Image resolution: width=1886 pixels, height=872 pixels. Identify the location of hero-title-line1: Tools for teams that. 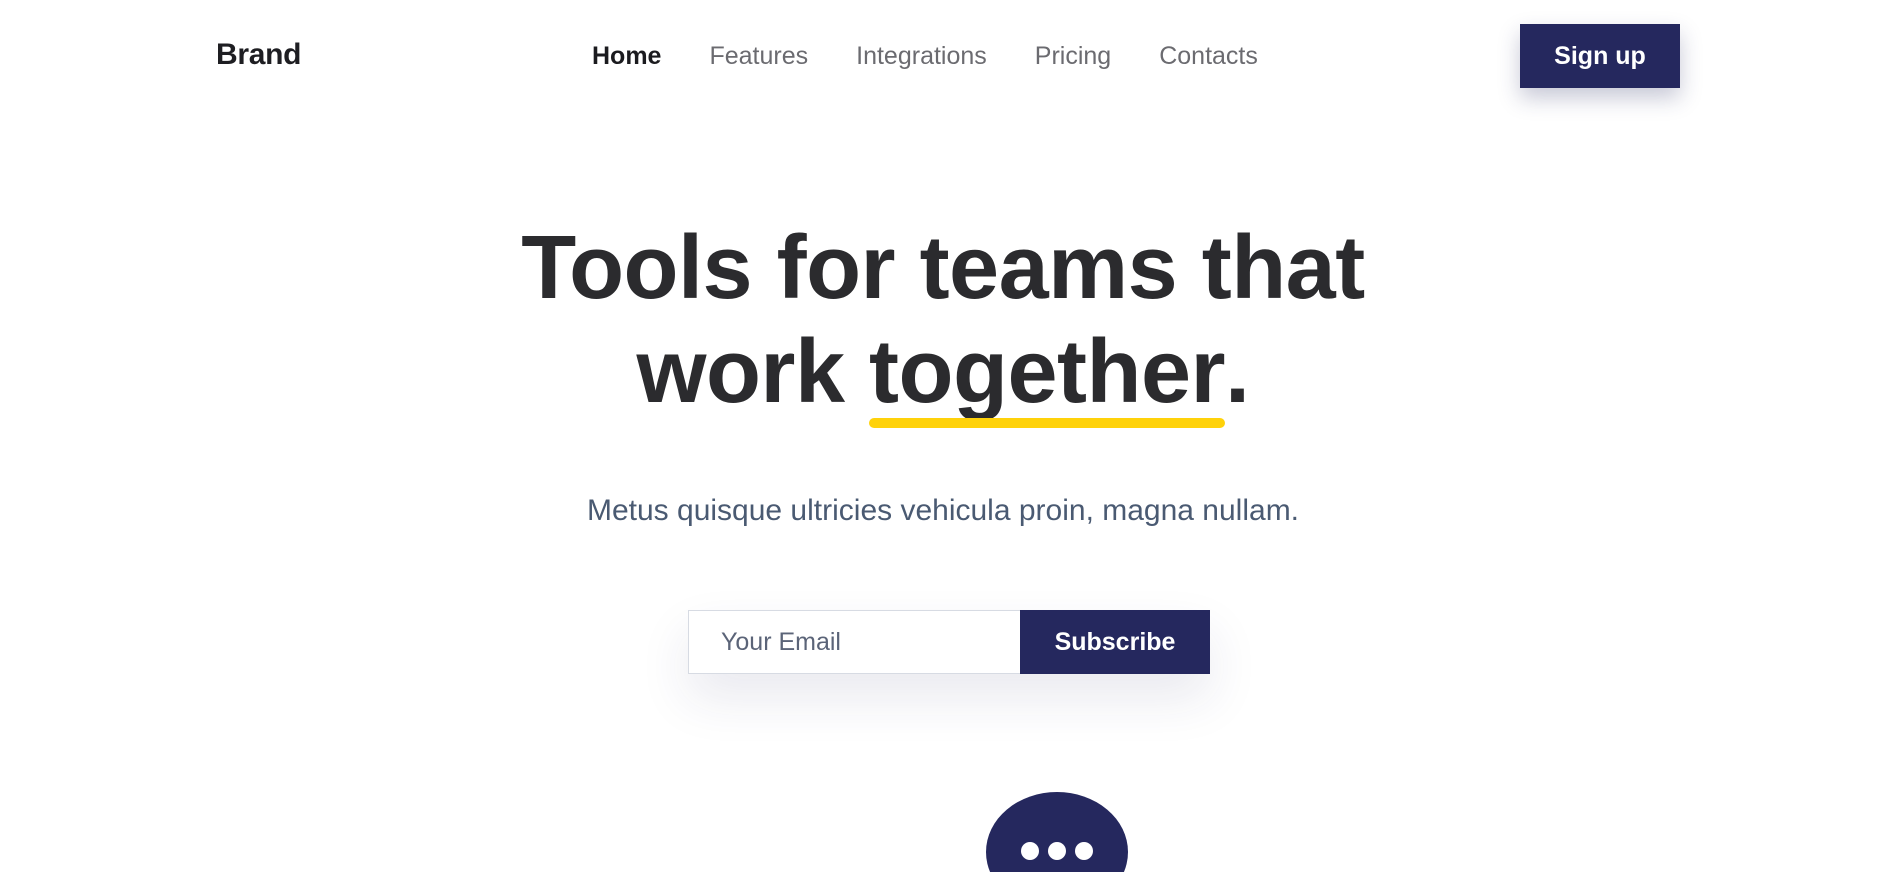
(943, 268).